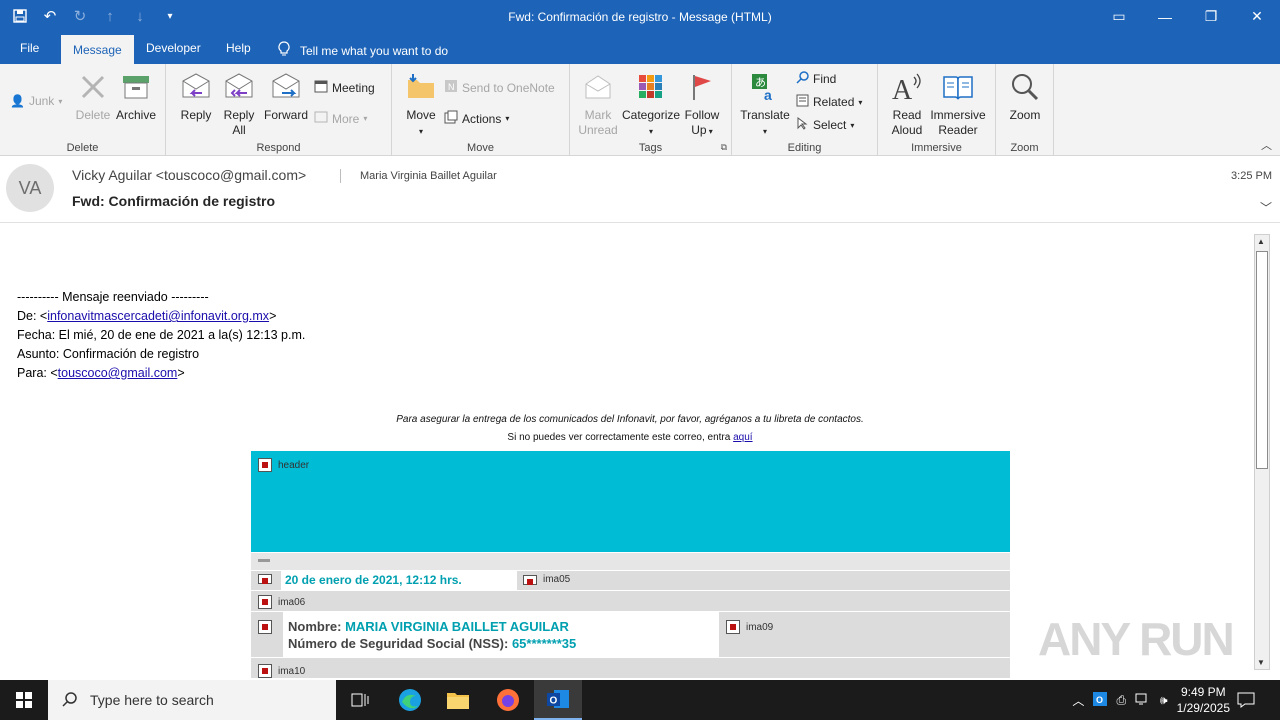  I want to click on categorize-icon, so click(651, 87).